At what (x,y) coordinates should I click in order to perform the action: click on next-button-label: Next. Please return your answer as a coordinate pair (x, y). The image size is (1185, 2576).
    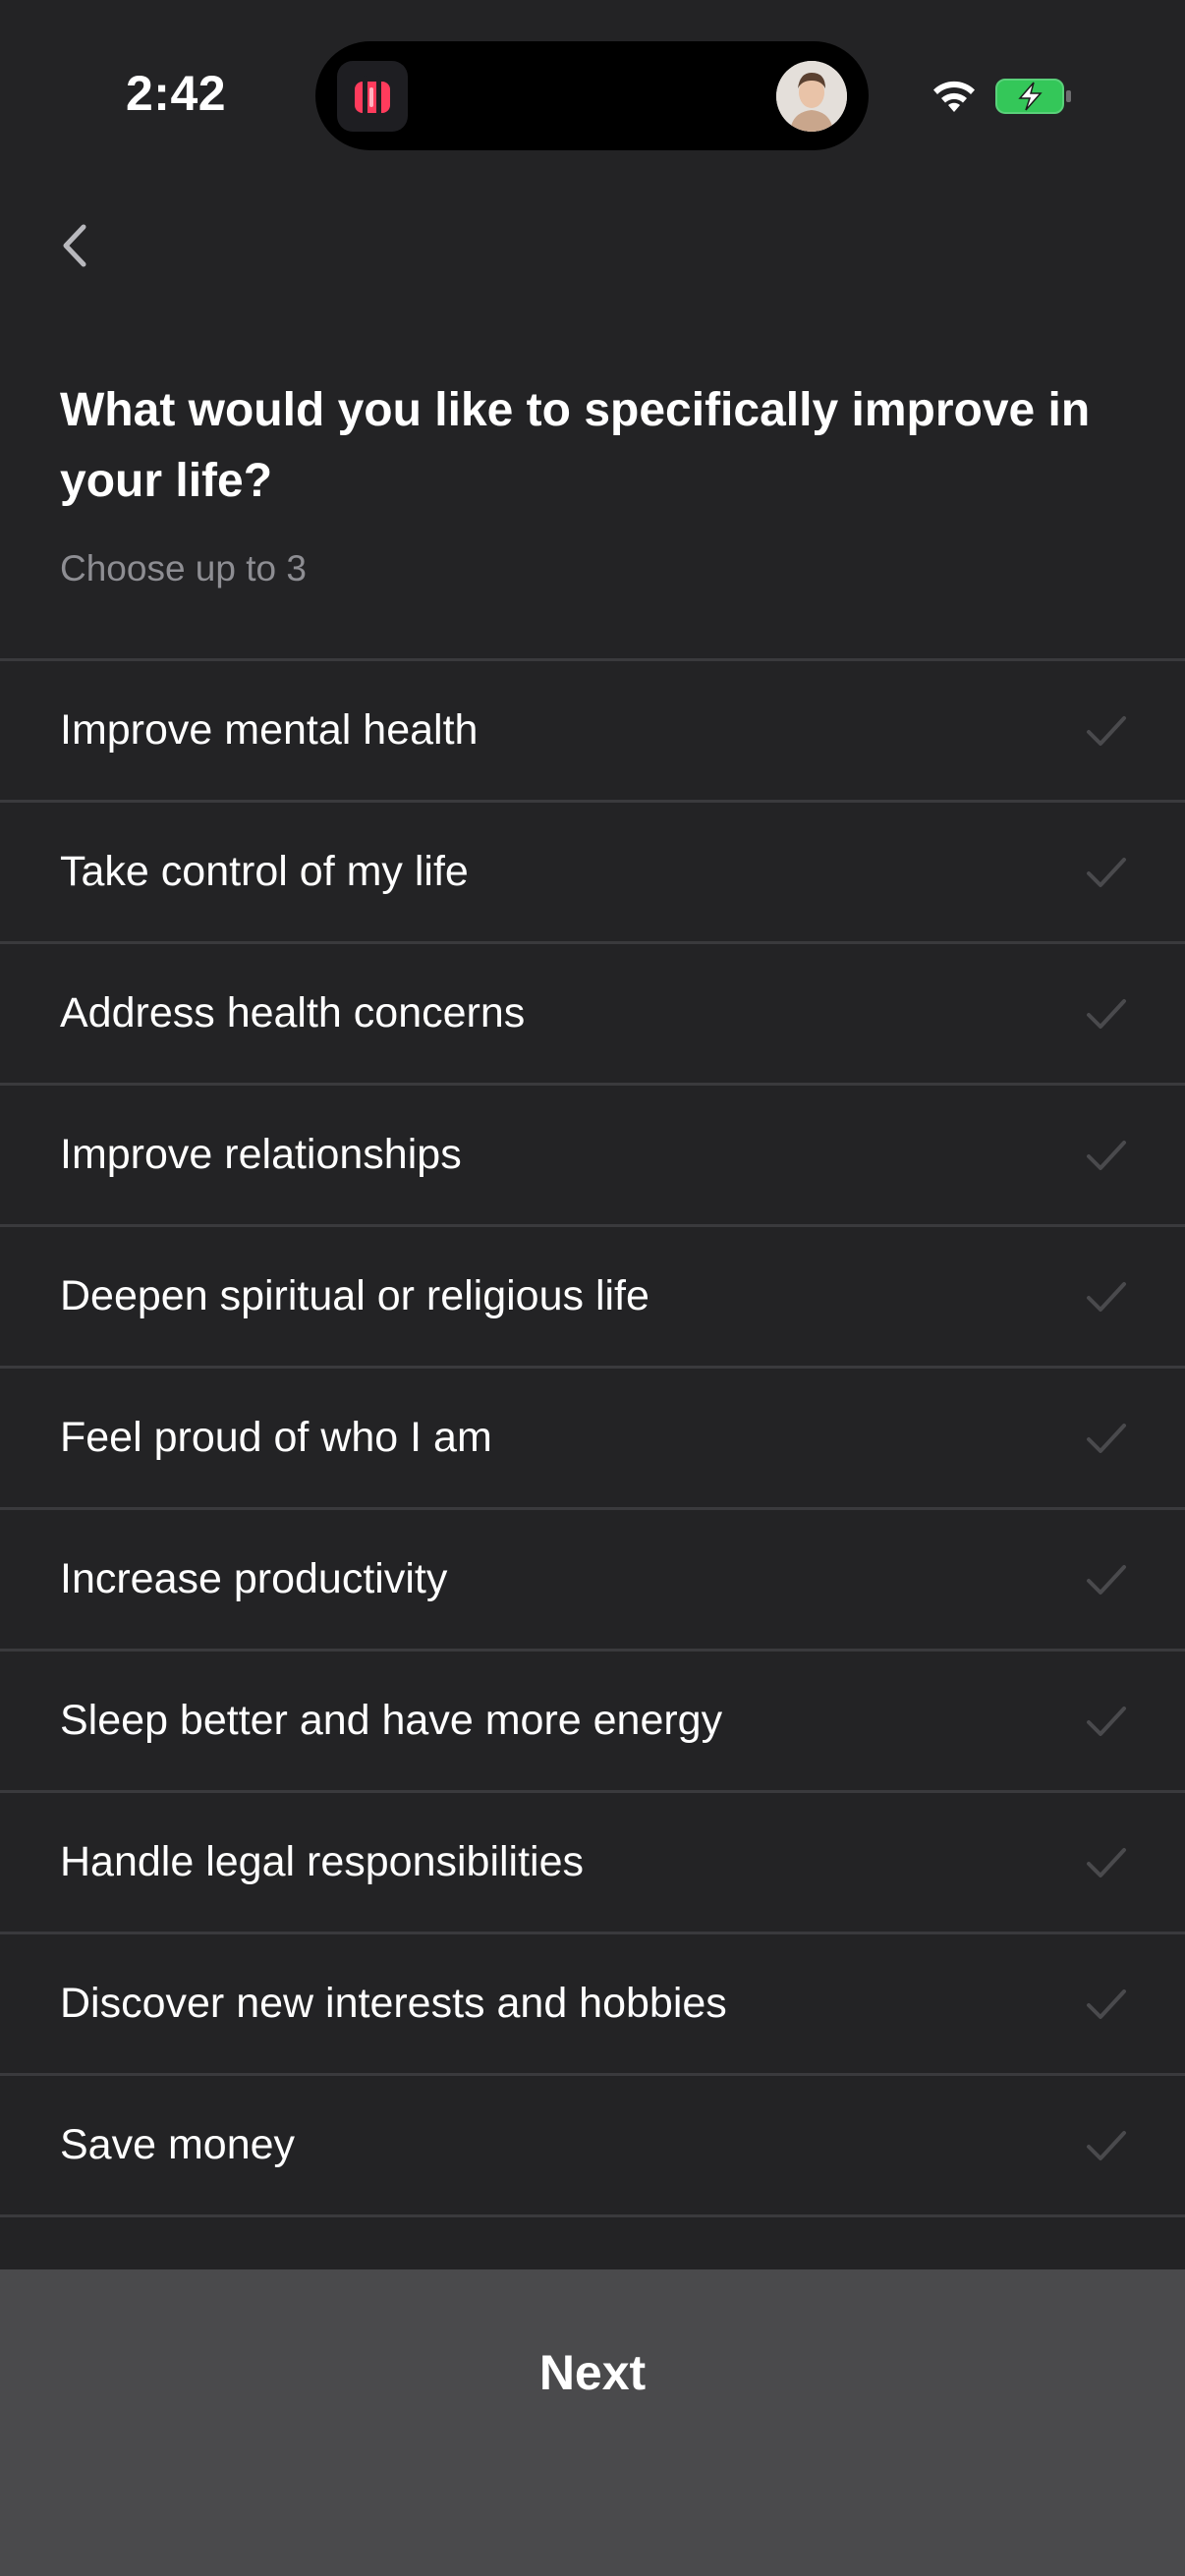
    Looking at the image, I should click on (592, 2372).